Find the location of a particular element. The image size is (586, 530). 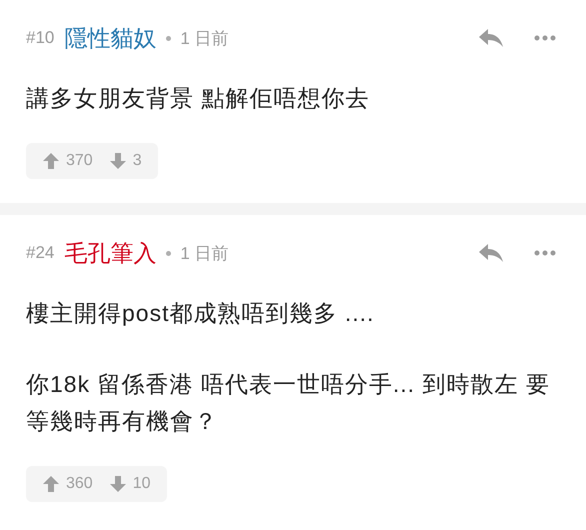

upvote-button: 370 is located at coordinates (67, 161).